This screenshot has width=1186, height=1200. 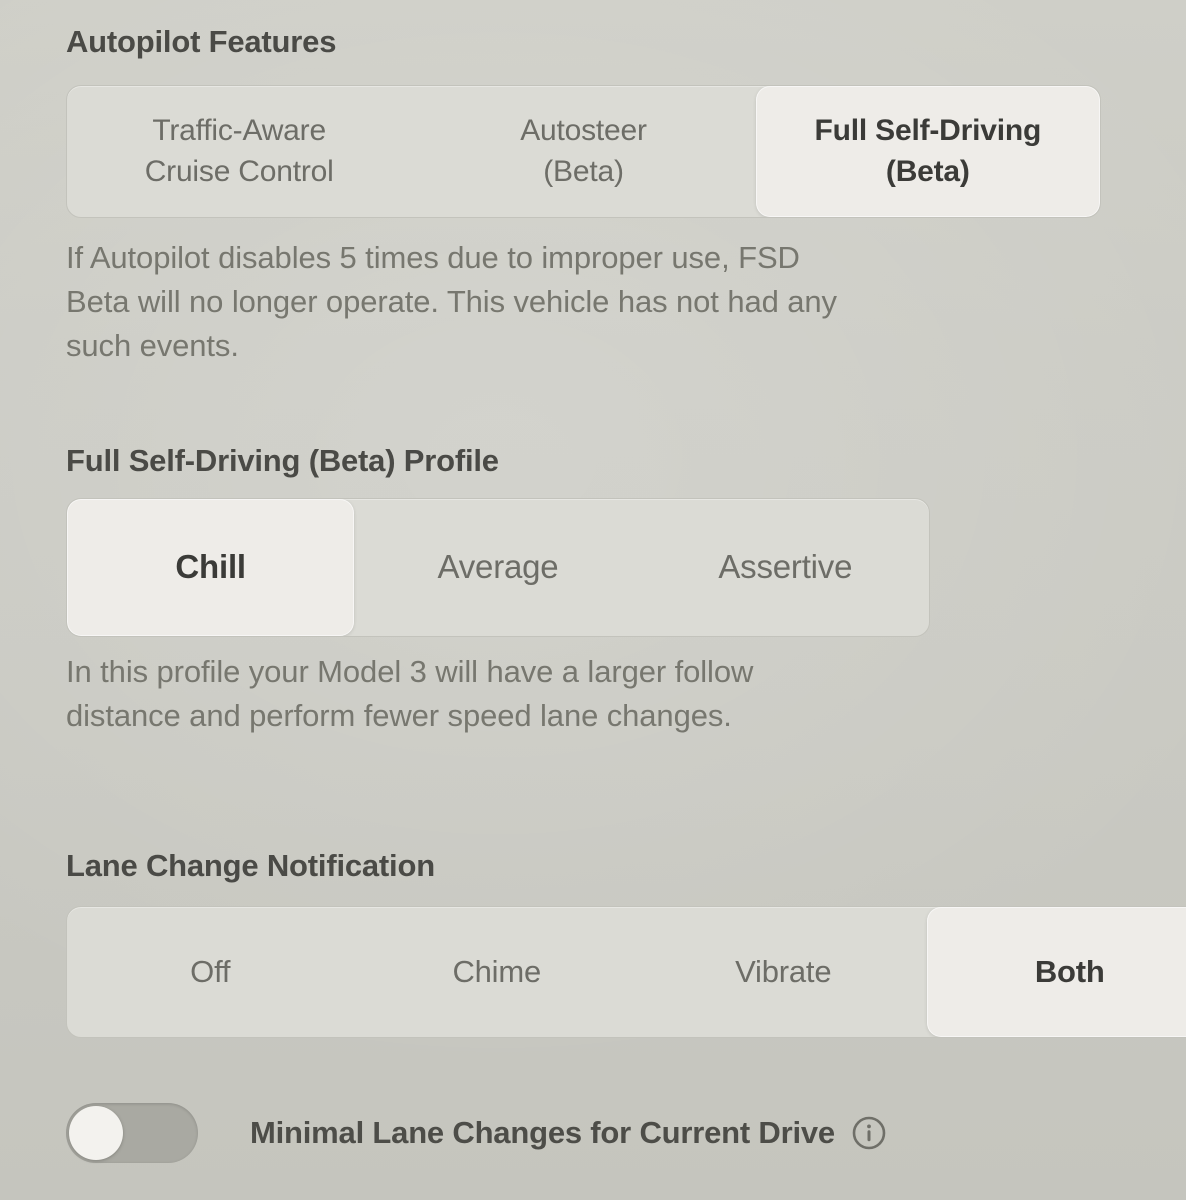 I want to click on segment-traffic-aware-cruise-control: Traffic-Aware Cruise Control, so click(x=239, y=151).